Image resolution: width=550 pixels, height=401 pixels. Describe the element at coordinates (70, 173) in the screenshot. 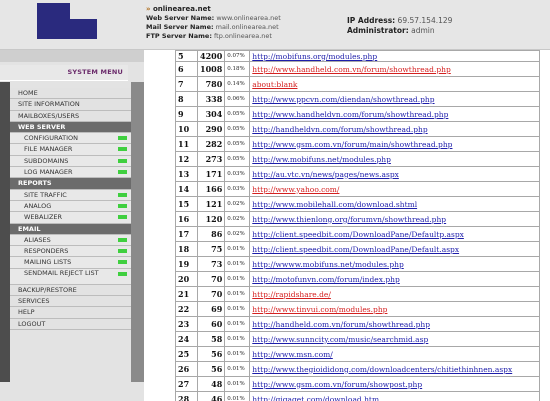

I see `sidebar-item-log-manager: LOG MANAGER` at that location.